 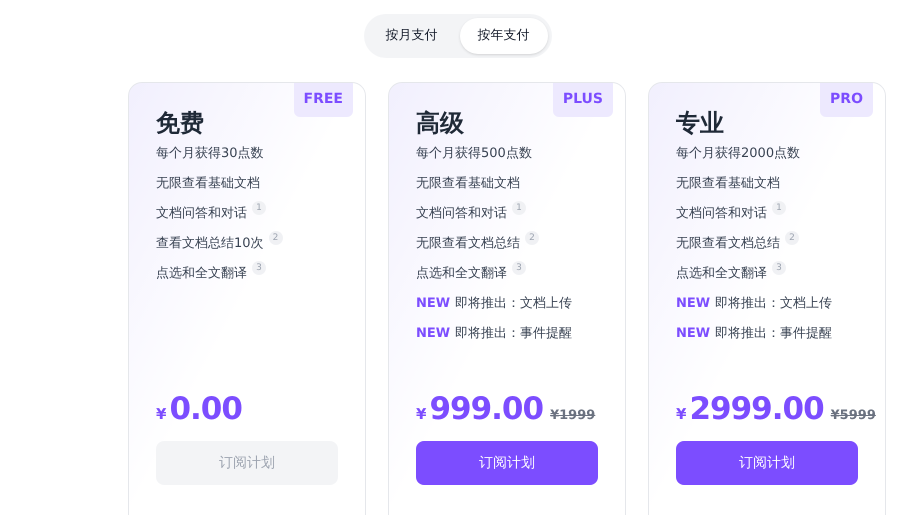 What do you see at coordinates (504, 36) in the screenshot?
I see `billing-tab: 按年支付` at bounding box center [504, 36].